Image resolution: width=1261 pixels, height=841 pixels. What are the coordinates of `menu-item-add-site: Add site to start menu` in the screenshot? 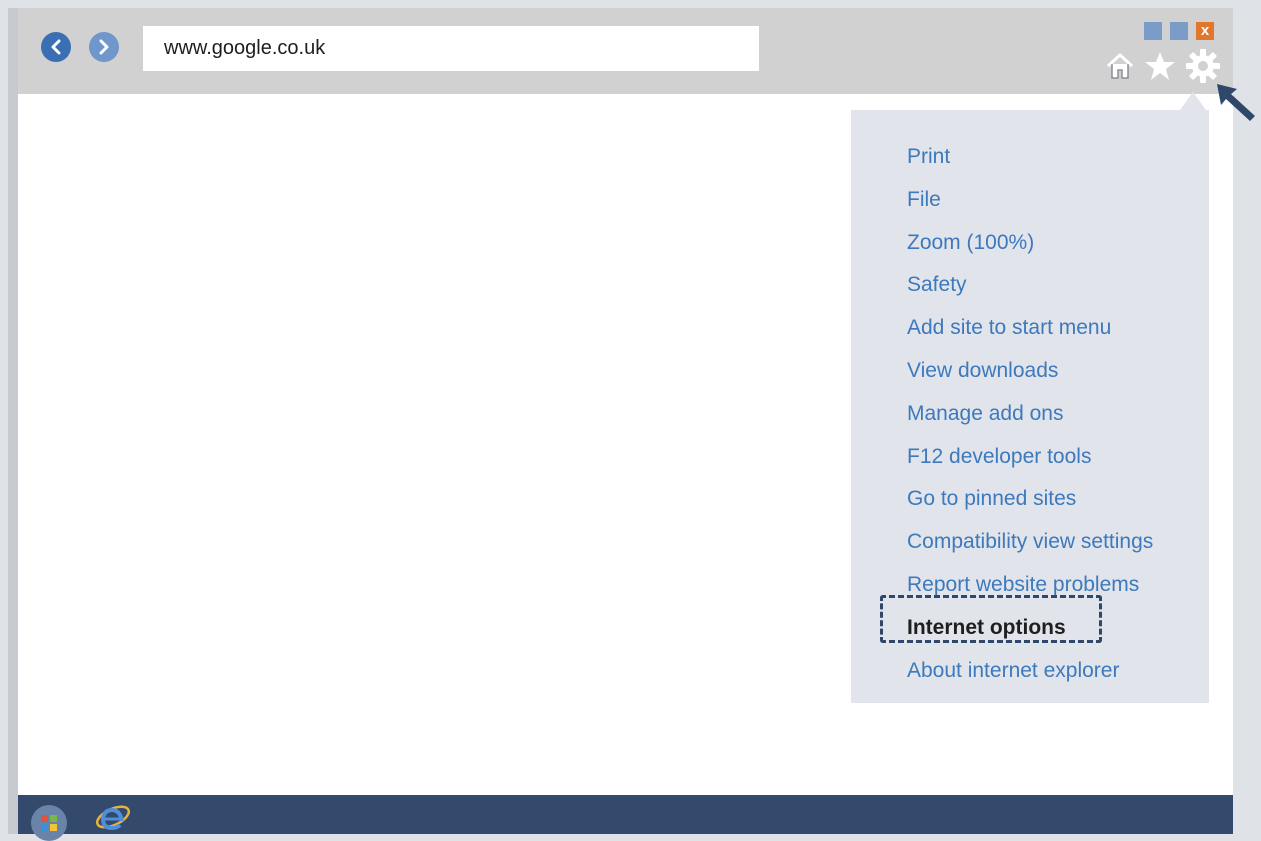 It's located at (1030, 328).